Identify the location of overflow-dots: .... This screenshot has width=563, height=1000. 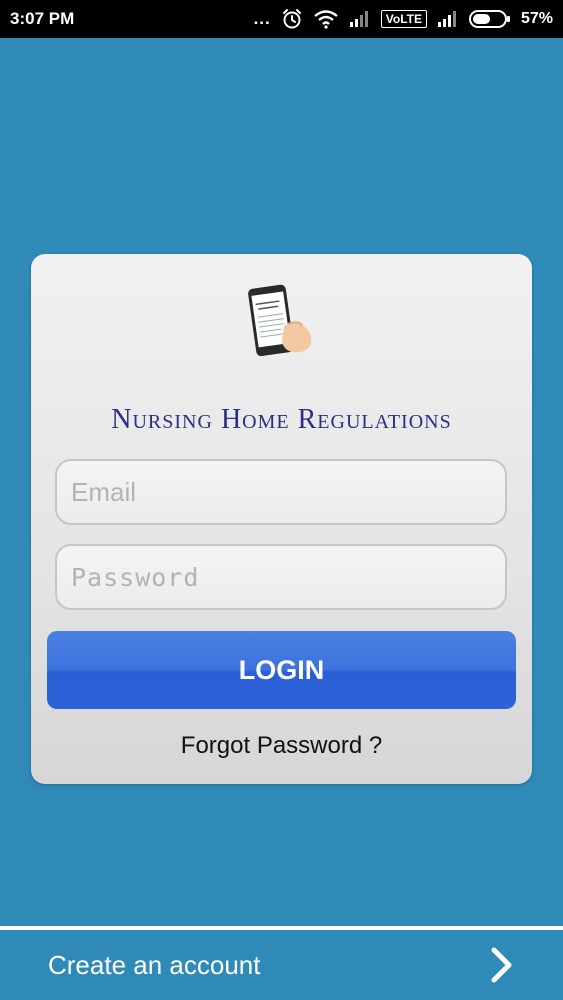
(262, 18).